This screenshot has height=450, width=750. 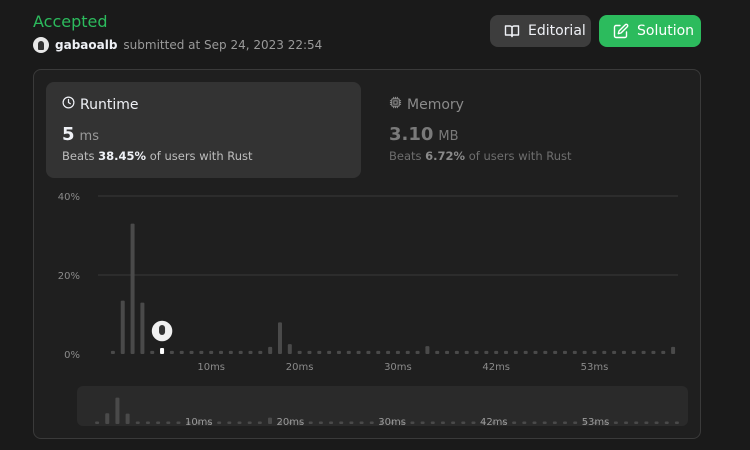 What do you see at coordinates (596, 422) in the screenshot?
I see `overview-tick-label: 53ms` at bounding box center [596, 422].